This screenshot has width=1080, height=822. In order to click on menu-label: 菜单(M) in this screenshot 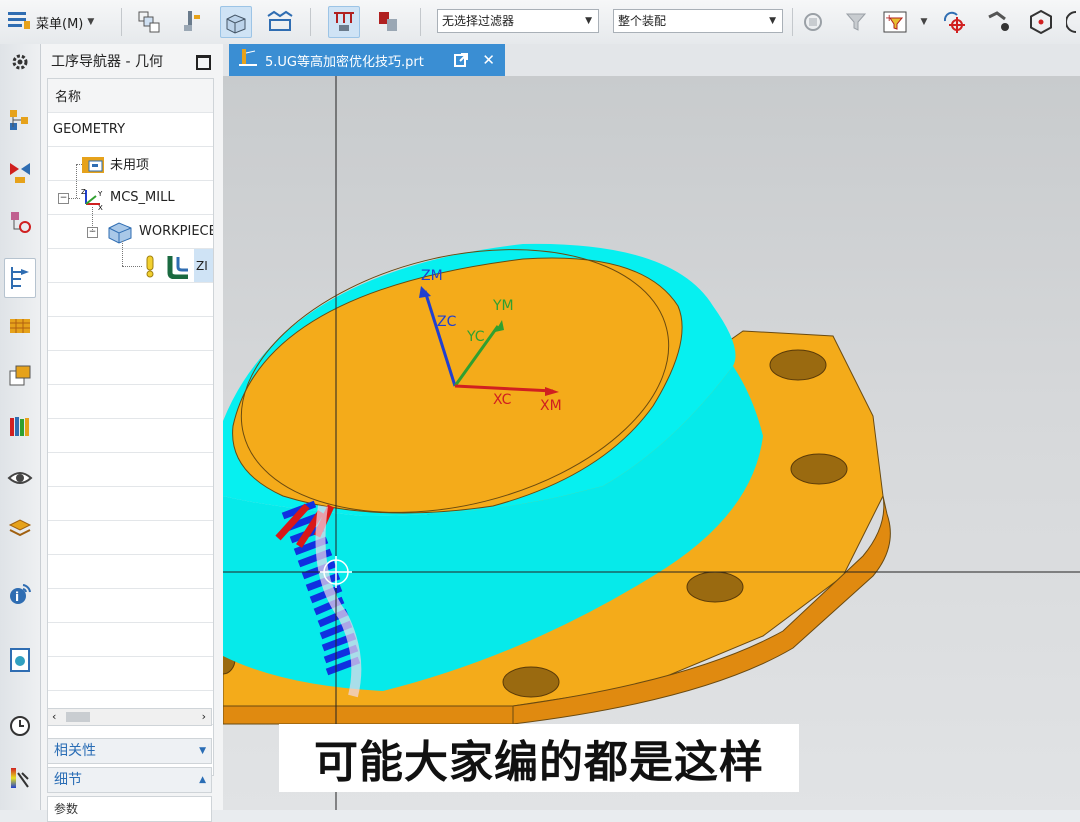, I will do `click(60, 24)`.